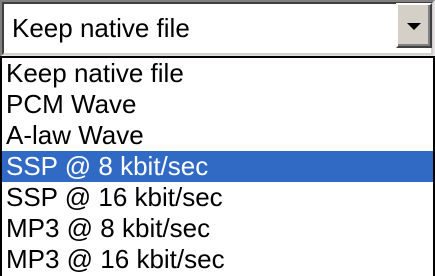  I want to click on option-pcm-wave: PCM Wave, so click(217, 104).